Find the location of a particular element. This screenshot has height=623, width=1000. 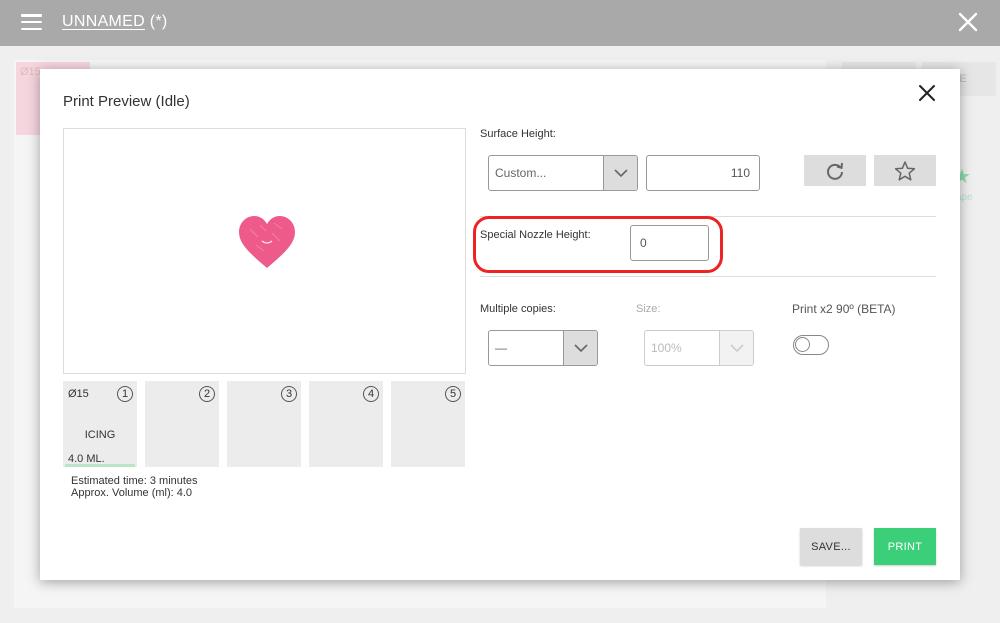

special-nozzle-height-label: Special Nozzle Height: is located at coordinates (535, 235).